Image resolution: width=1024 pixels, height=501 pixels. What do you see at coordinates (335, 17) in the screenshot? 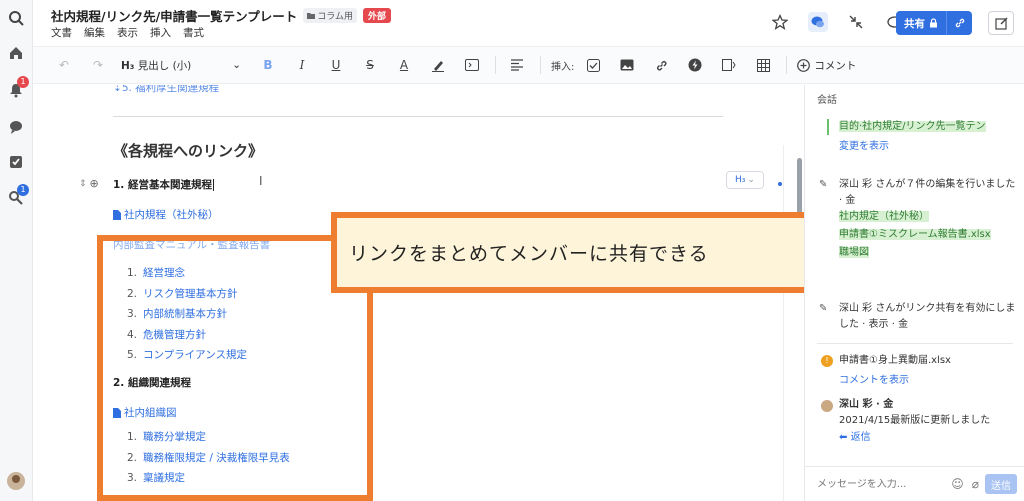
I see `folder-label: コラム用` at bounding box center [335, 17].